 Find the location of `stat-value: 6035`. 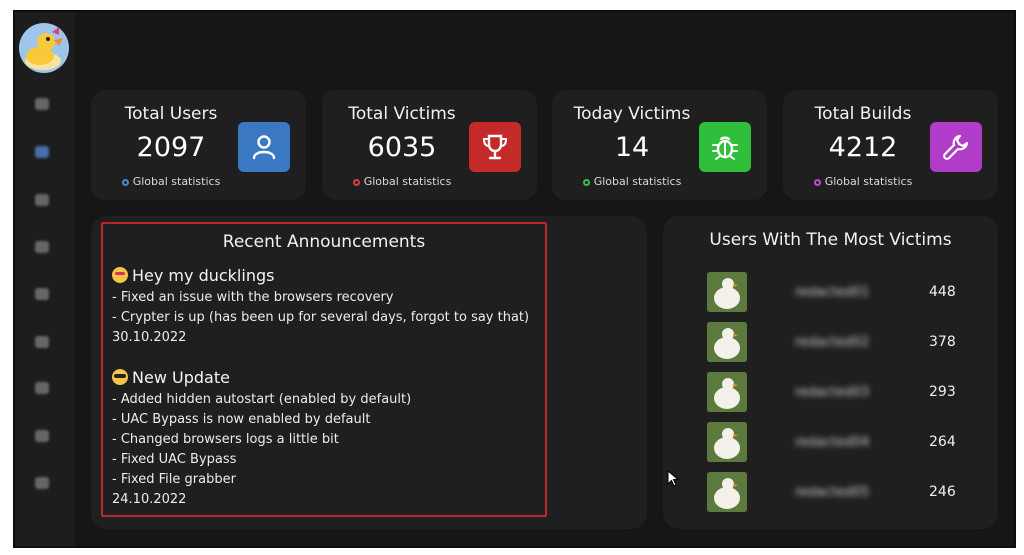

stat-value: 6035 is located at coordinates (402, 147).